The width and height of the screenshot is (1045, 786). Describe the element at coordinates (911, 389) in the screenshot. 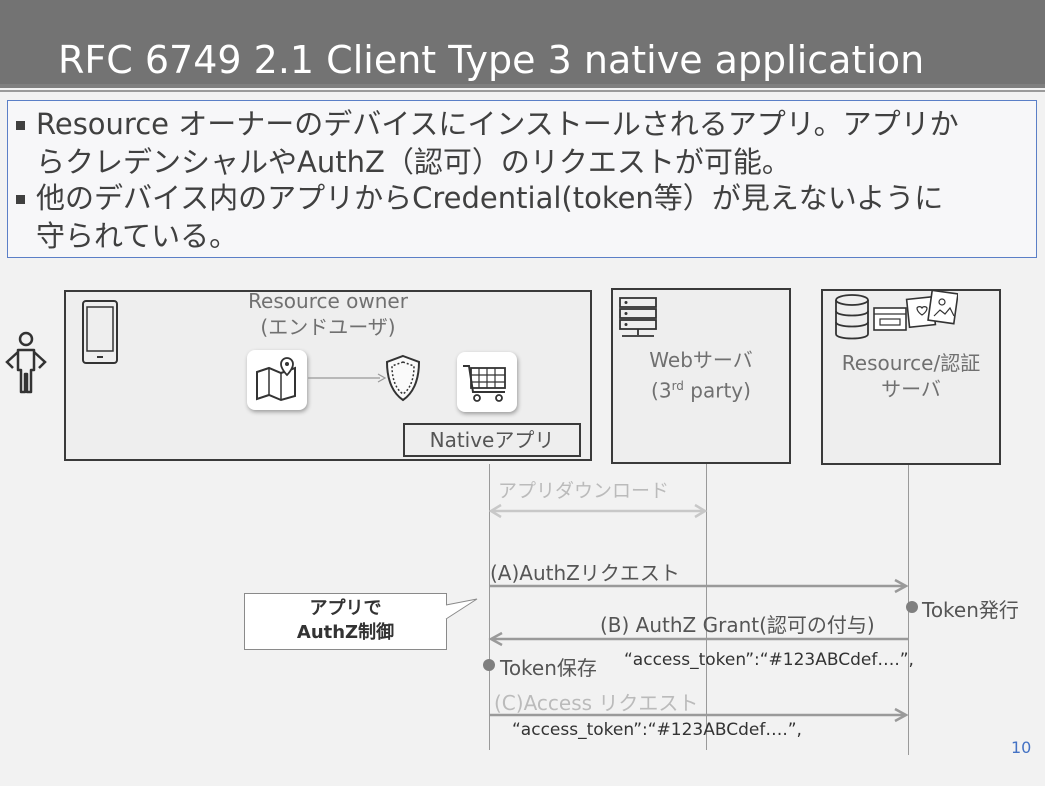

I see `server-label: サーバ` at that location.